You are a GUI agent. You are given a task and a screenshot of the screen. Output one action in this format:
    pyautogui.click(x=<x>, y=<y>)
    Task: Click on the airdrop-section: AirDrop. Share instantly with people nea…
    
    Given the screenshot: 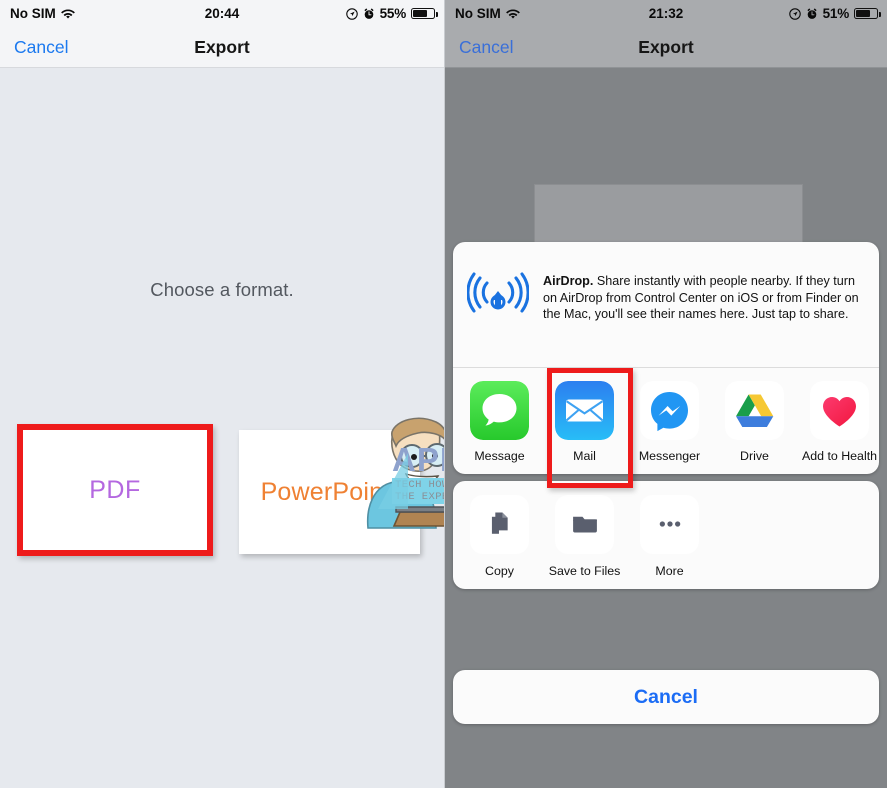 What is the action you would take?
    pyautogui.click(x=666, y=305)
    